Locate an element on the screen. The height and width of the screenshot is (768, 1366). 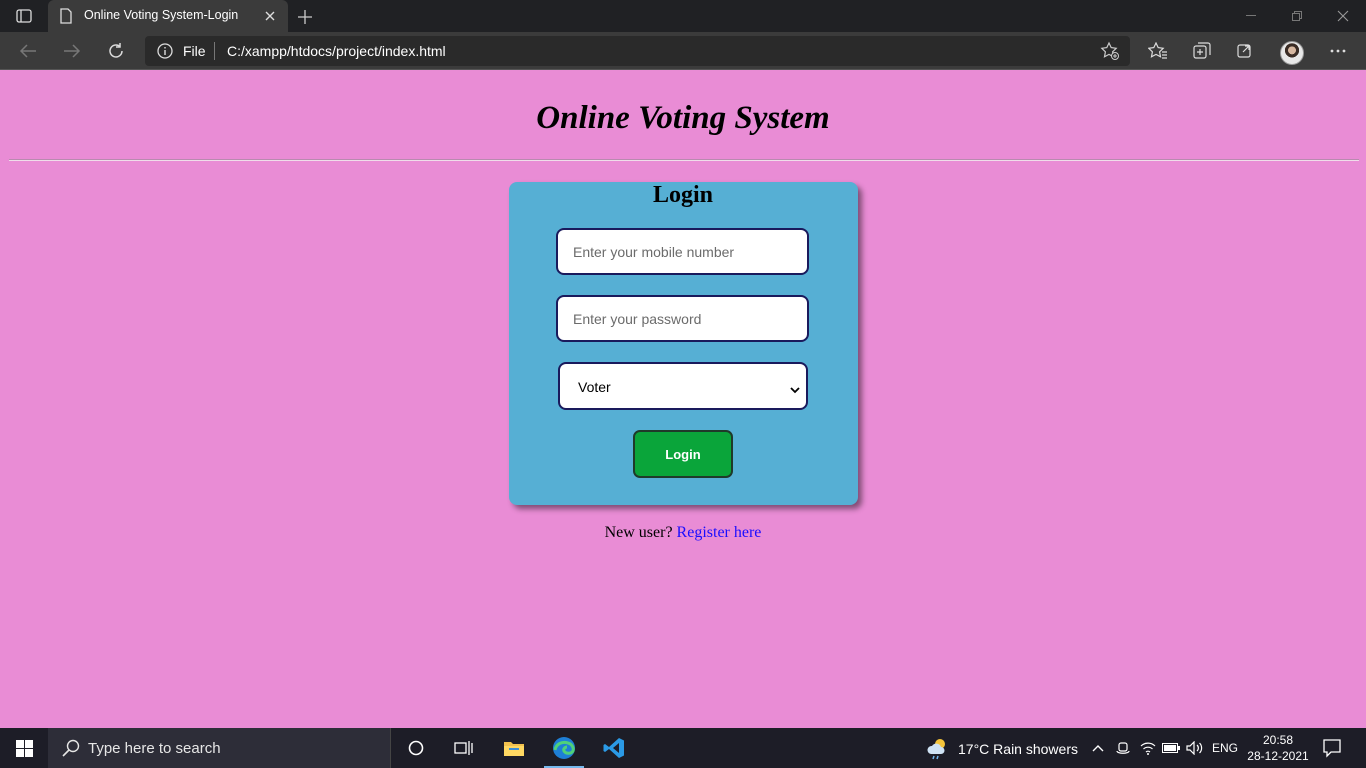
search-icon is located at coordinates (71, 750).